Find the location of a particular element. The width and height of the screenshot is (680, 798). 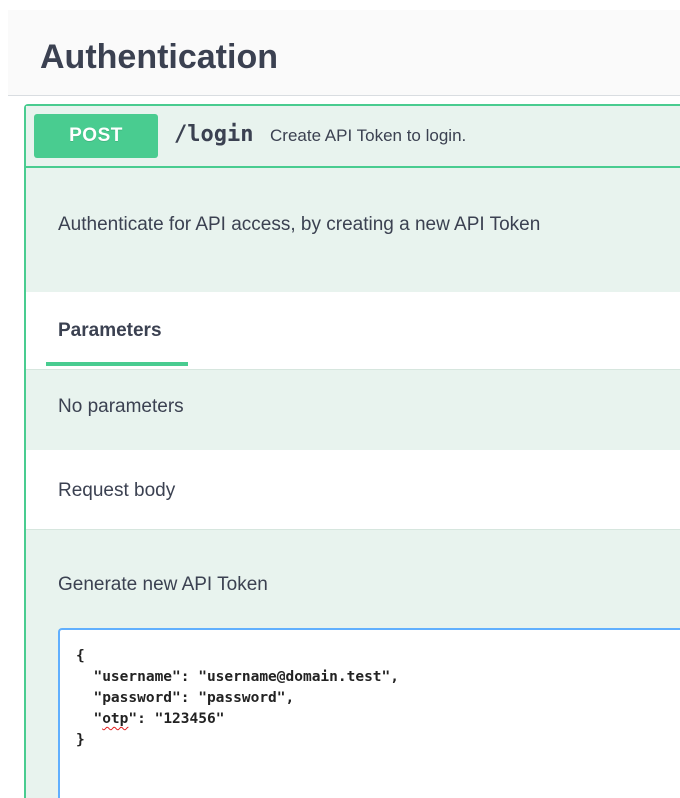

tab-parameters-label: Parameters is located at coordinates (110, 330).